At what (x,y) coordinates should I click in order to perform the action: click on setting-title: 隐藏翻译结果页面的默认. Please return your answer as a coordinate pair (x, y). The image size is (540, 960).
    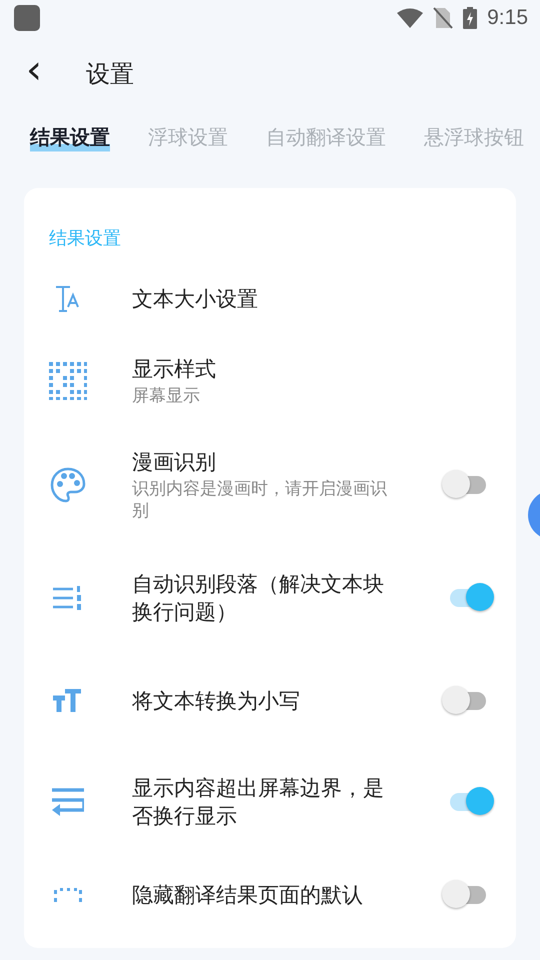
    Looking at the image, I should click on (267, 895).